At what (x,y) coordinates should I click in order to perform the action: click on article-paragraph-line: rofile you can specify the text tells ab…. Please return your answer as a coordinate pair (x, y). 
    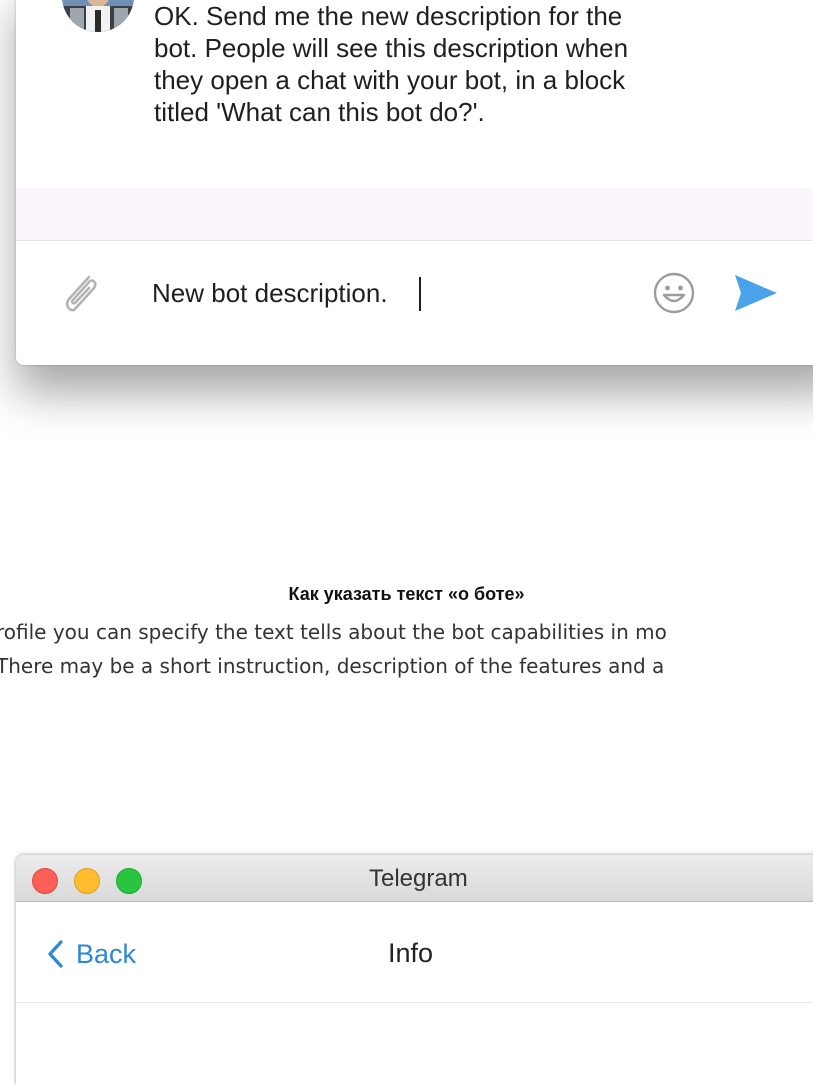
    Looking at the image, I should click on (333, 632).